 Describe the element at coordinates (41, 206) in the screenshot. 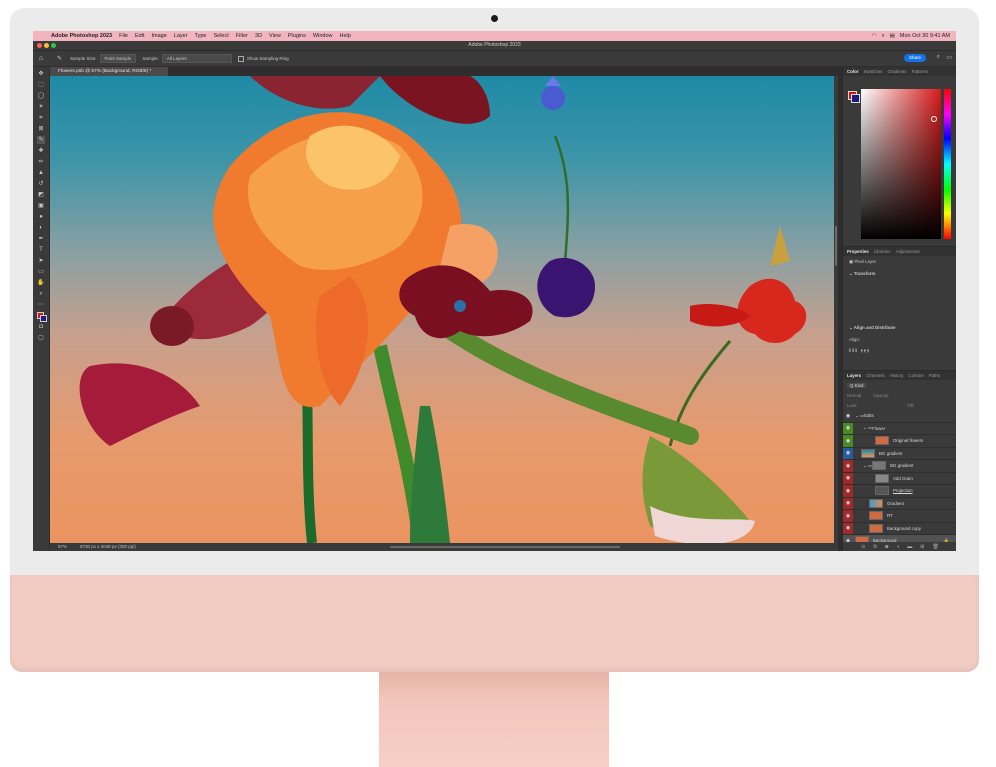

I see `gradient-tool-icon: ▣` at that location.